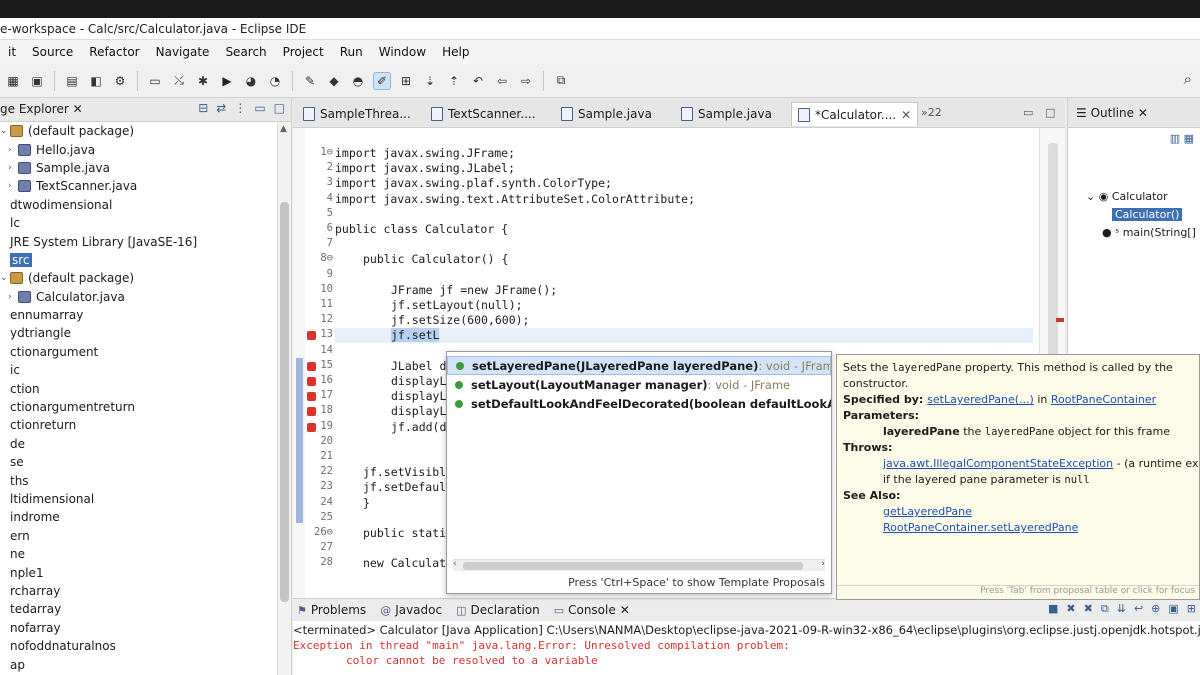 Image resolution: width=1200 pixels, height=675 pixels. What do you see at coordinates (52, 52) in the screenshot?
I see `menu-source: Source` at bounding box center [52, 52].